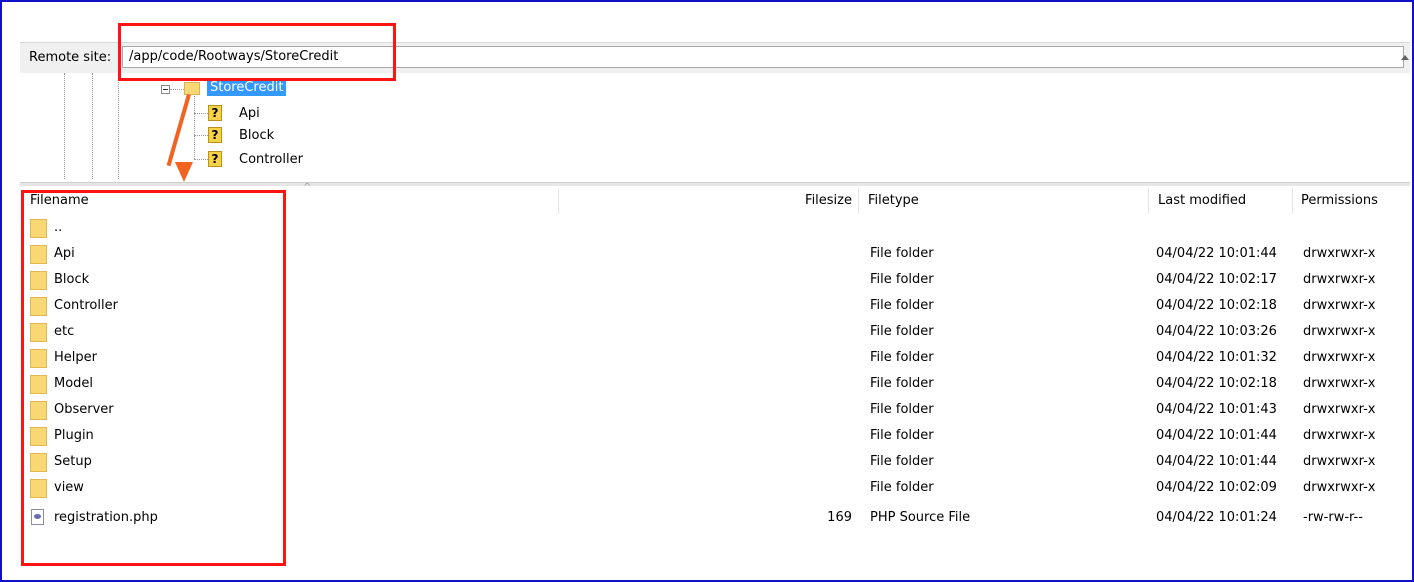  I want to click on file-permissions: -rw-rw-r--, so click(1333, 517).